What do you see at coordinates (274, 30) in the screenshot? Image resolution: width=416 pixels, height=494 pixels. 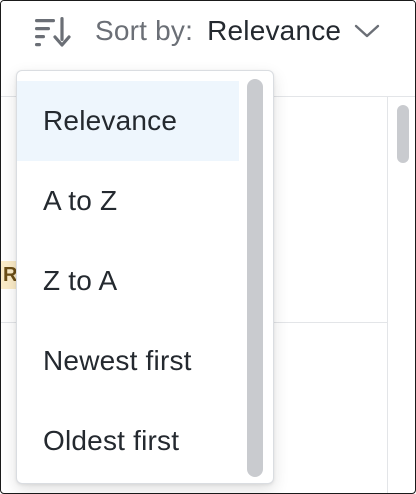 I see `sort-selected-value: Relevance` at bounding box center [274, 30].